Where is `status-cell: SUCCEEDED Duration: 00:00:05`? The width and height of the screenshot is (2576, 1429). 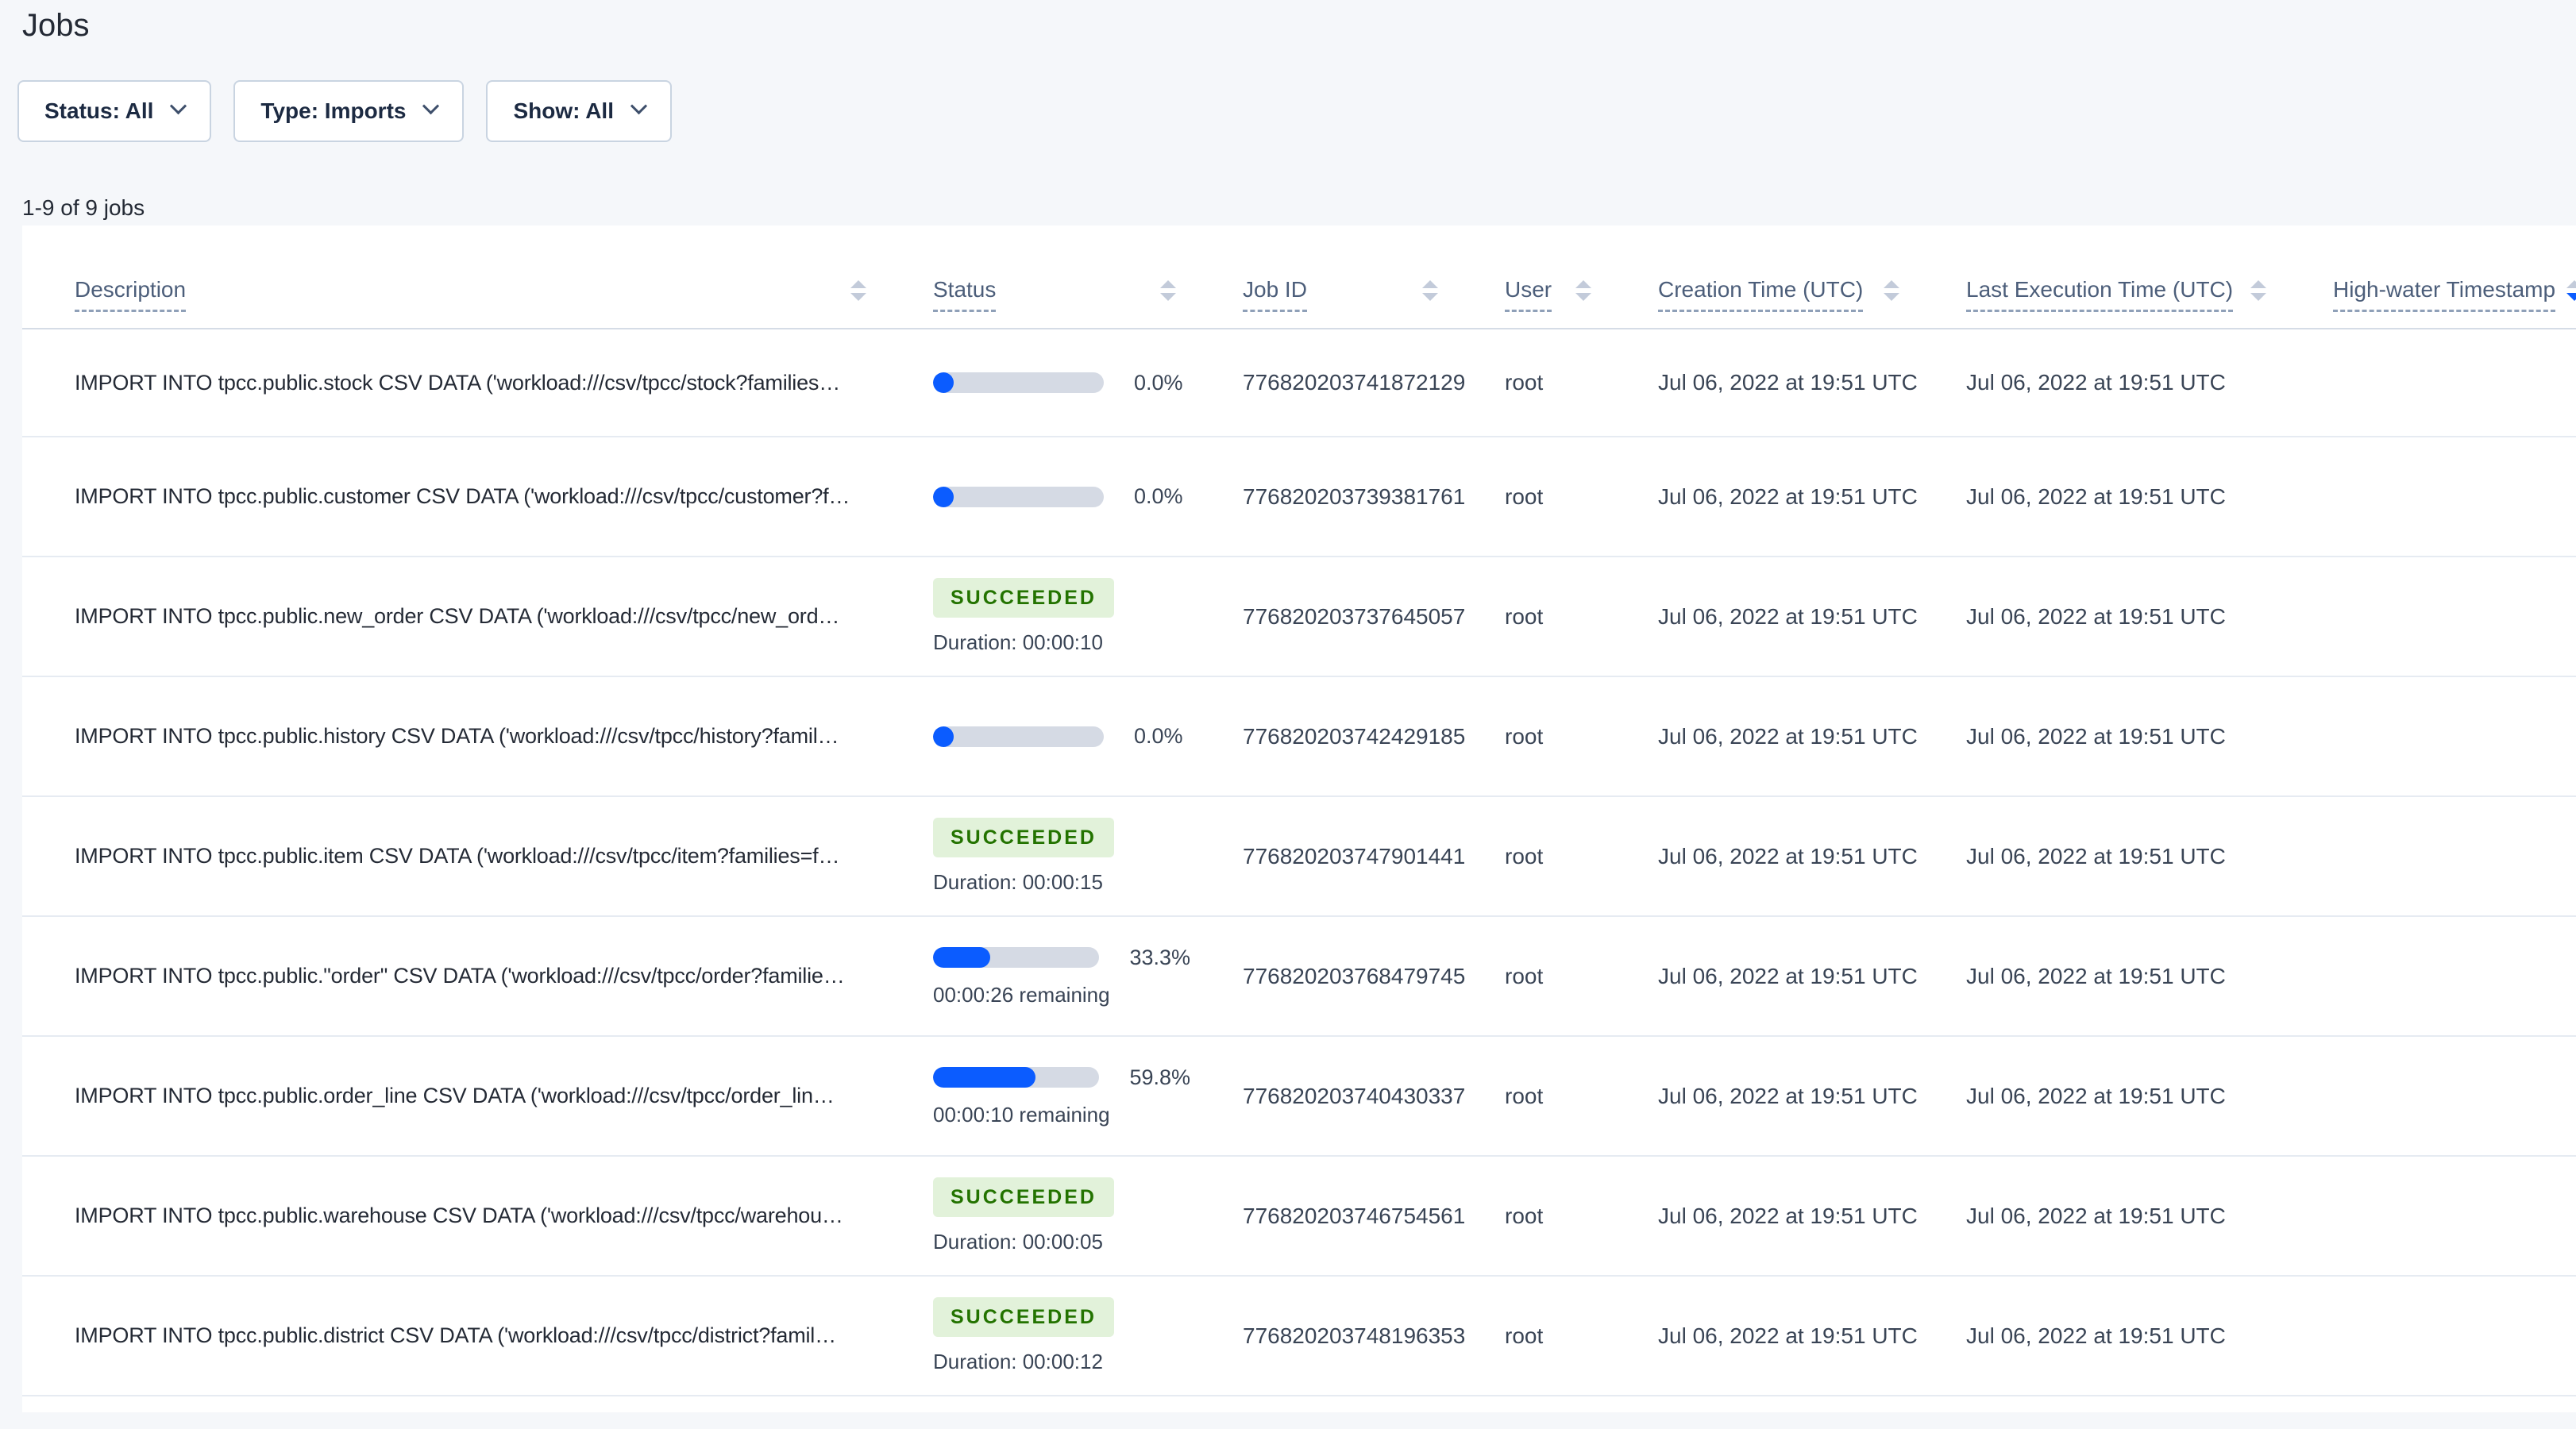
status-cell: SUCCEEDED Duration: 00:00:05 is located at coordinates (1035, 1215).